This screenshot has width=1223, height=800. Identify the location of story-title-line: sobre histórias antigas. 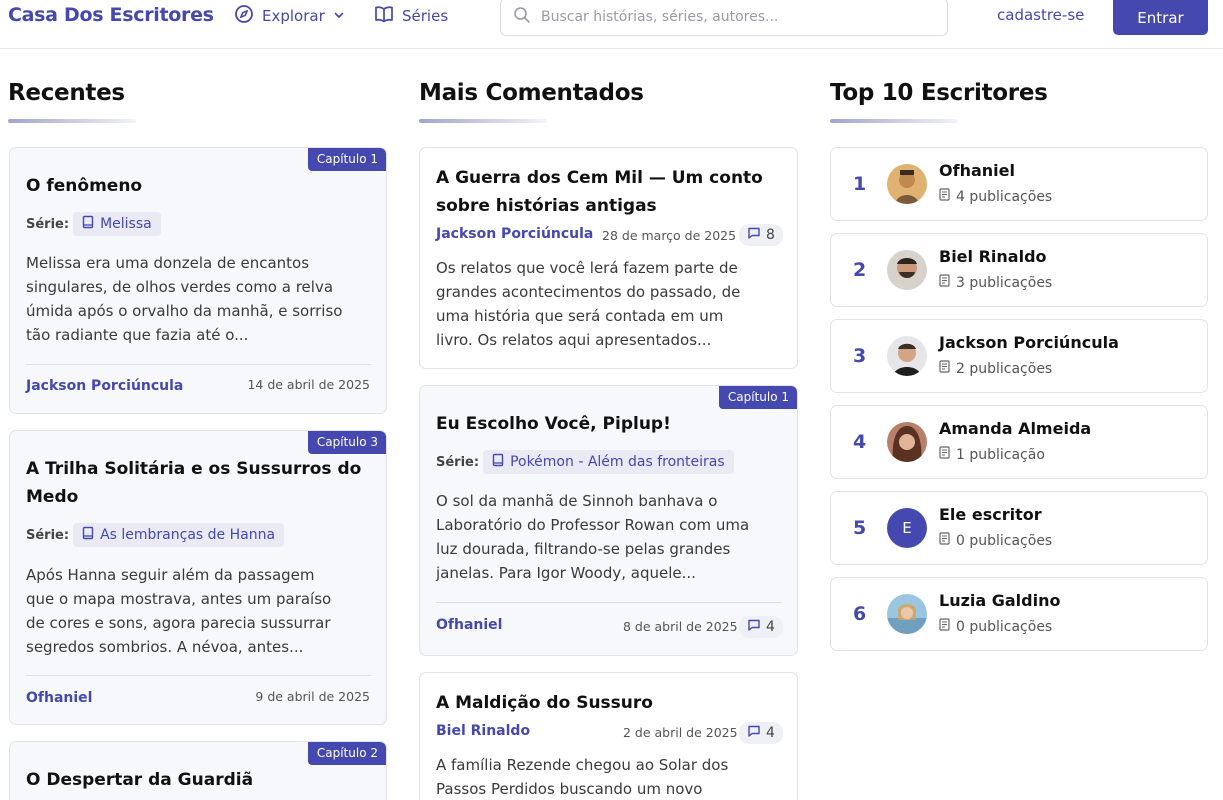
(546, 206).